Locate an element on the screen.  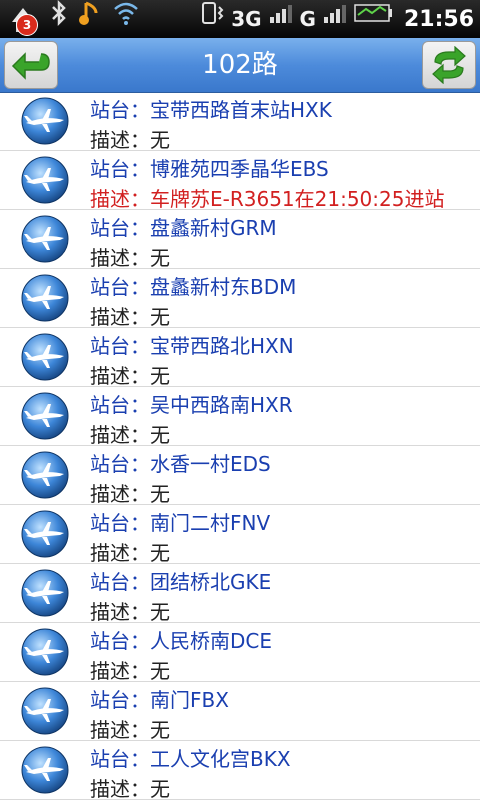
status-bar: 3 3G G 21:56 is located at coordinates (240, 19).